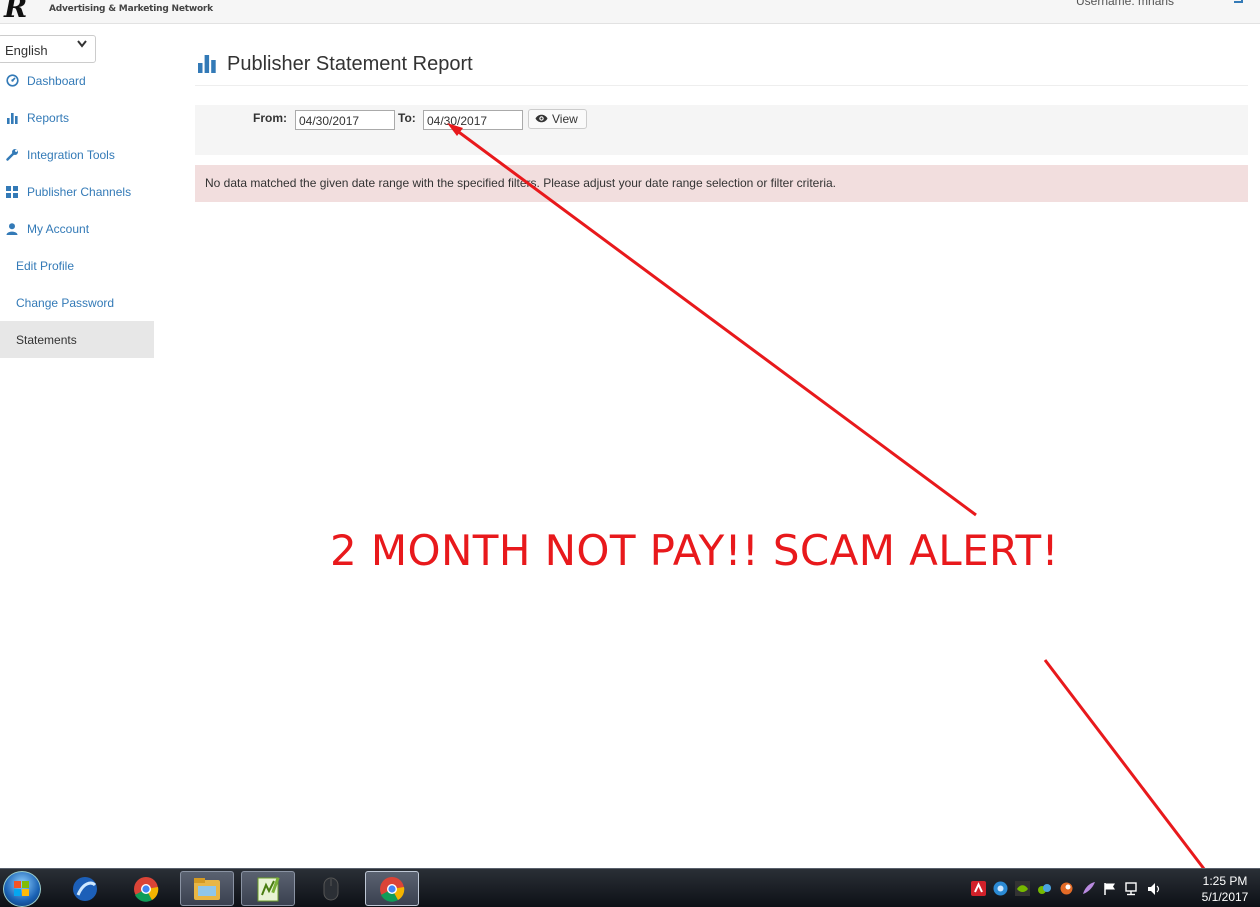  What do you see at coordinates (15, 11) in the screenshot?
I see `logo-mark: R` at bounding box center [15, 11].